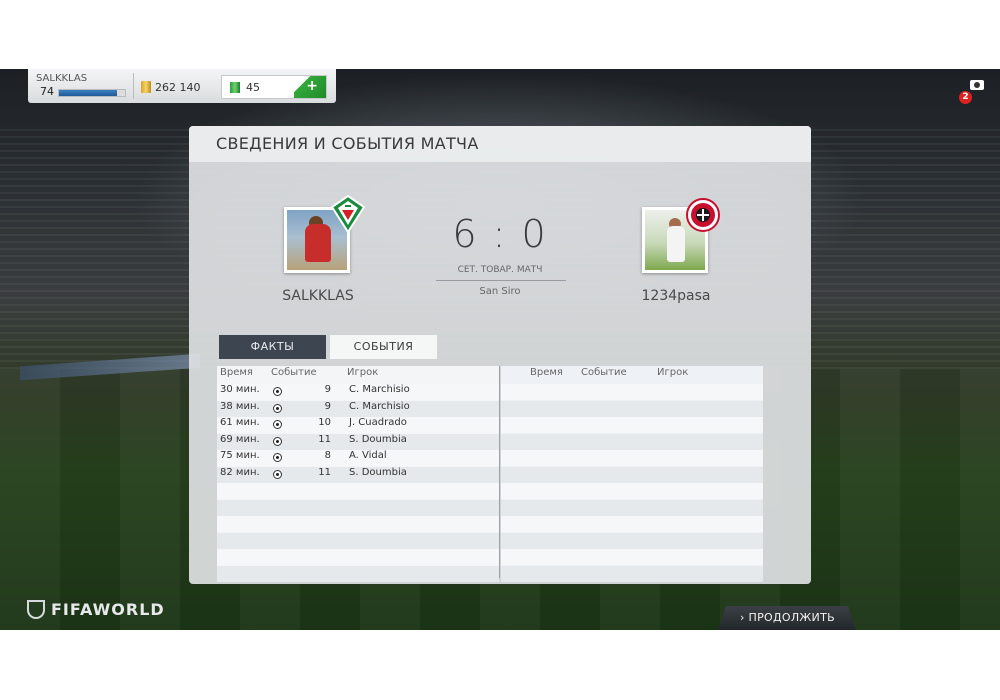 The width and height of the screenshot is (1000, 700). What do you see at coordinates (378, 422) in the screenshot?
I see `event-player: J. Cuadrado` at bounding box center [378, 422].